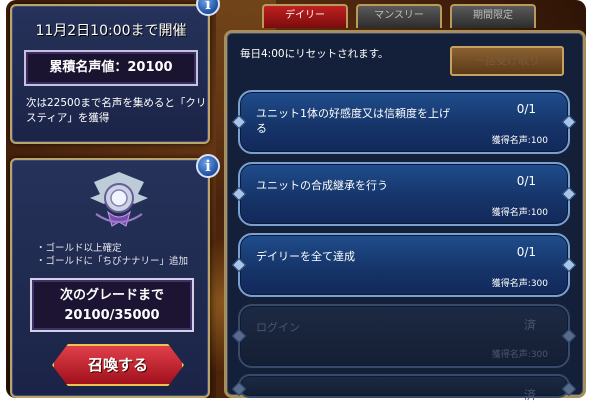 This screenshot has width=591, height=403. Describe the element at coordinates (112, 315) in the screenshot. I see `next-grade-value: 20100/35000` at that location.